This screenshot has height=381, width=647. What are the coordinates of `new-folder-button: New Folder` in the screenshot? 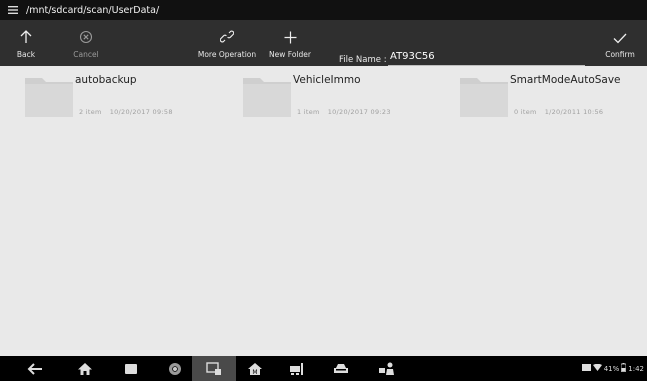 It's located at (290, 43).